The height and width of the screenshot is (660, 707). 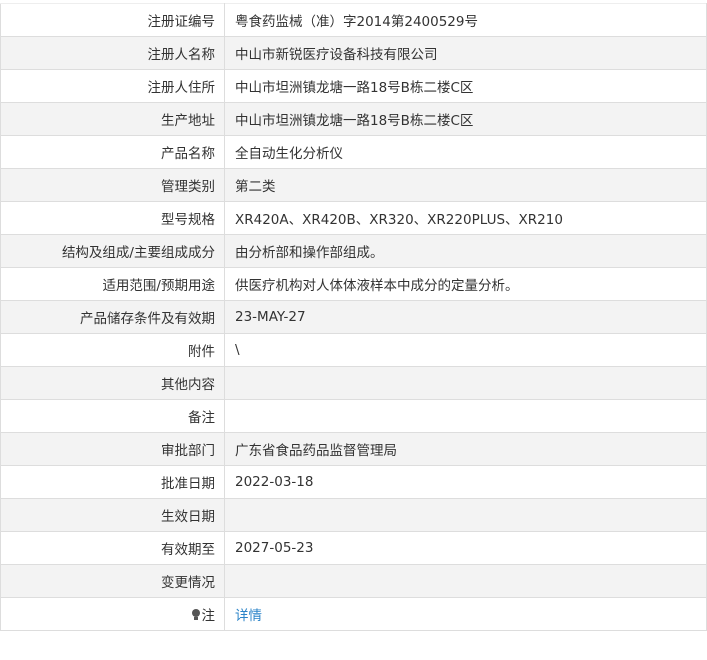 I want to click on row-value: 粤食药监械（准）字2014第2400529号, so click(x=465, y=20).